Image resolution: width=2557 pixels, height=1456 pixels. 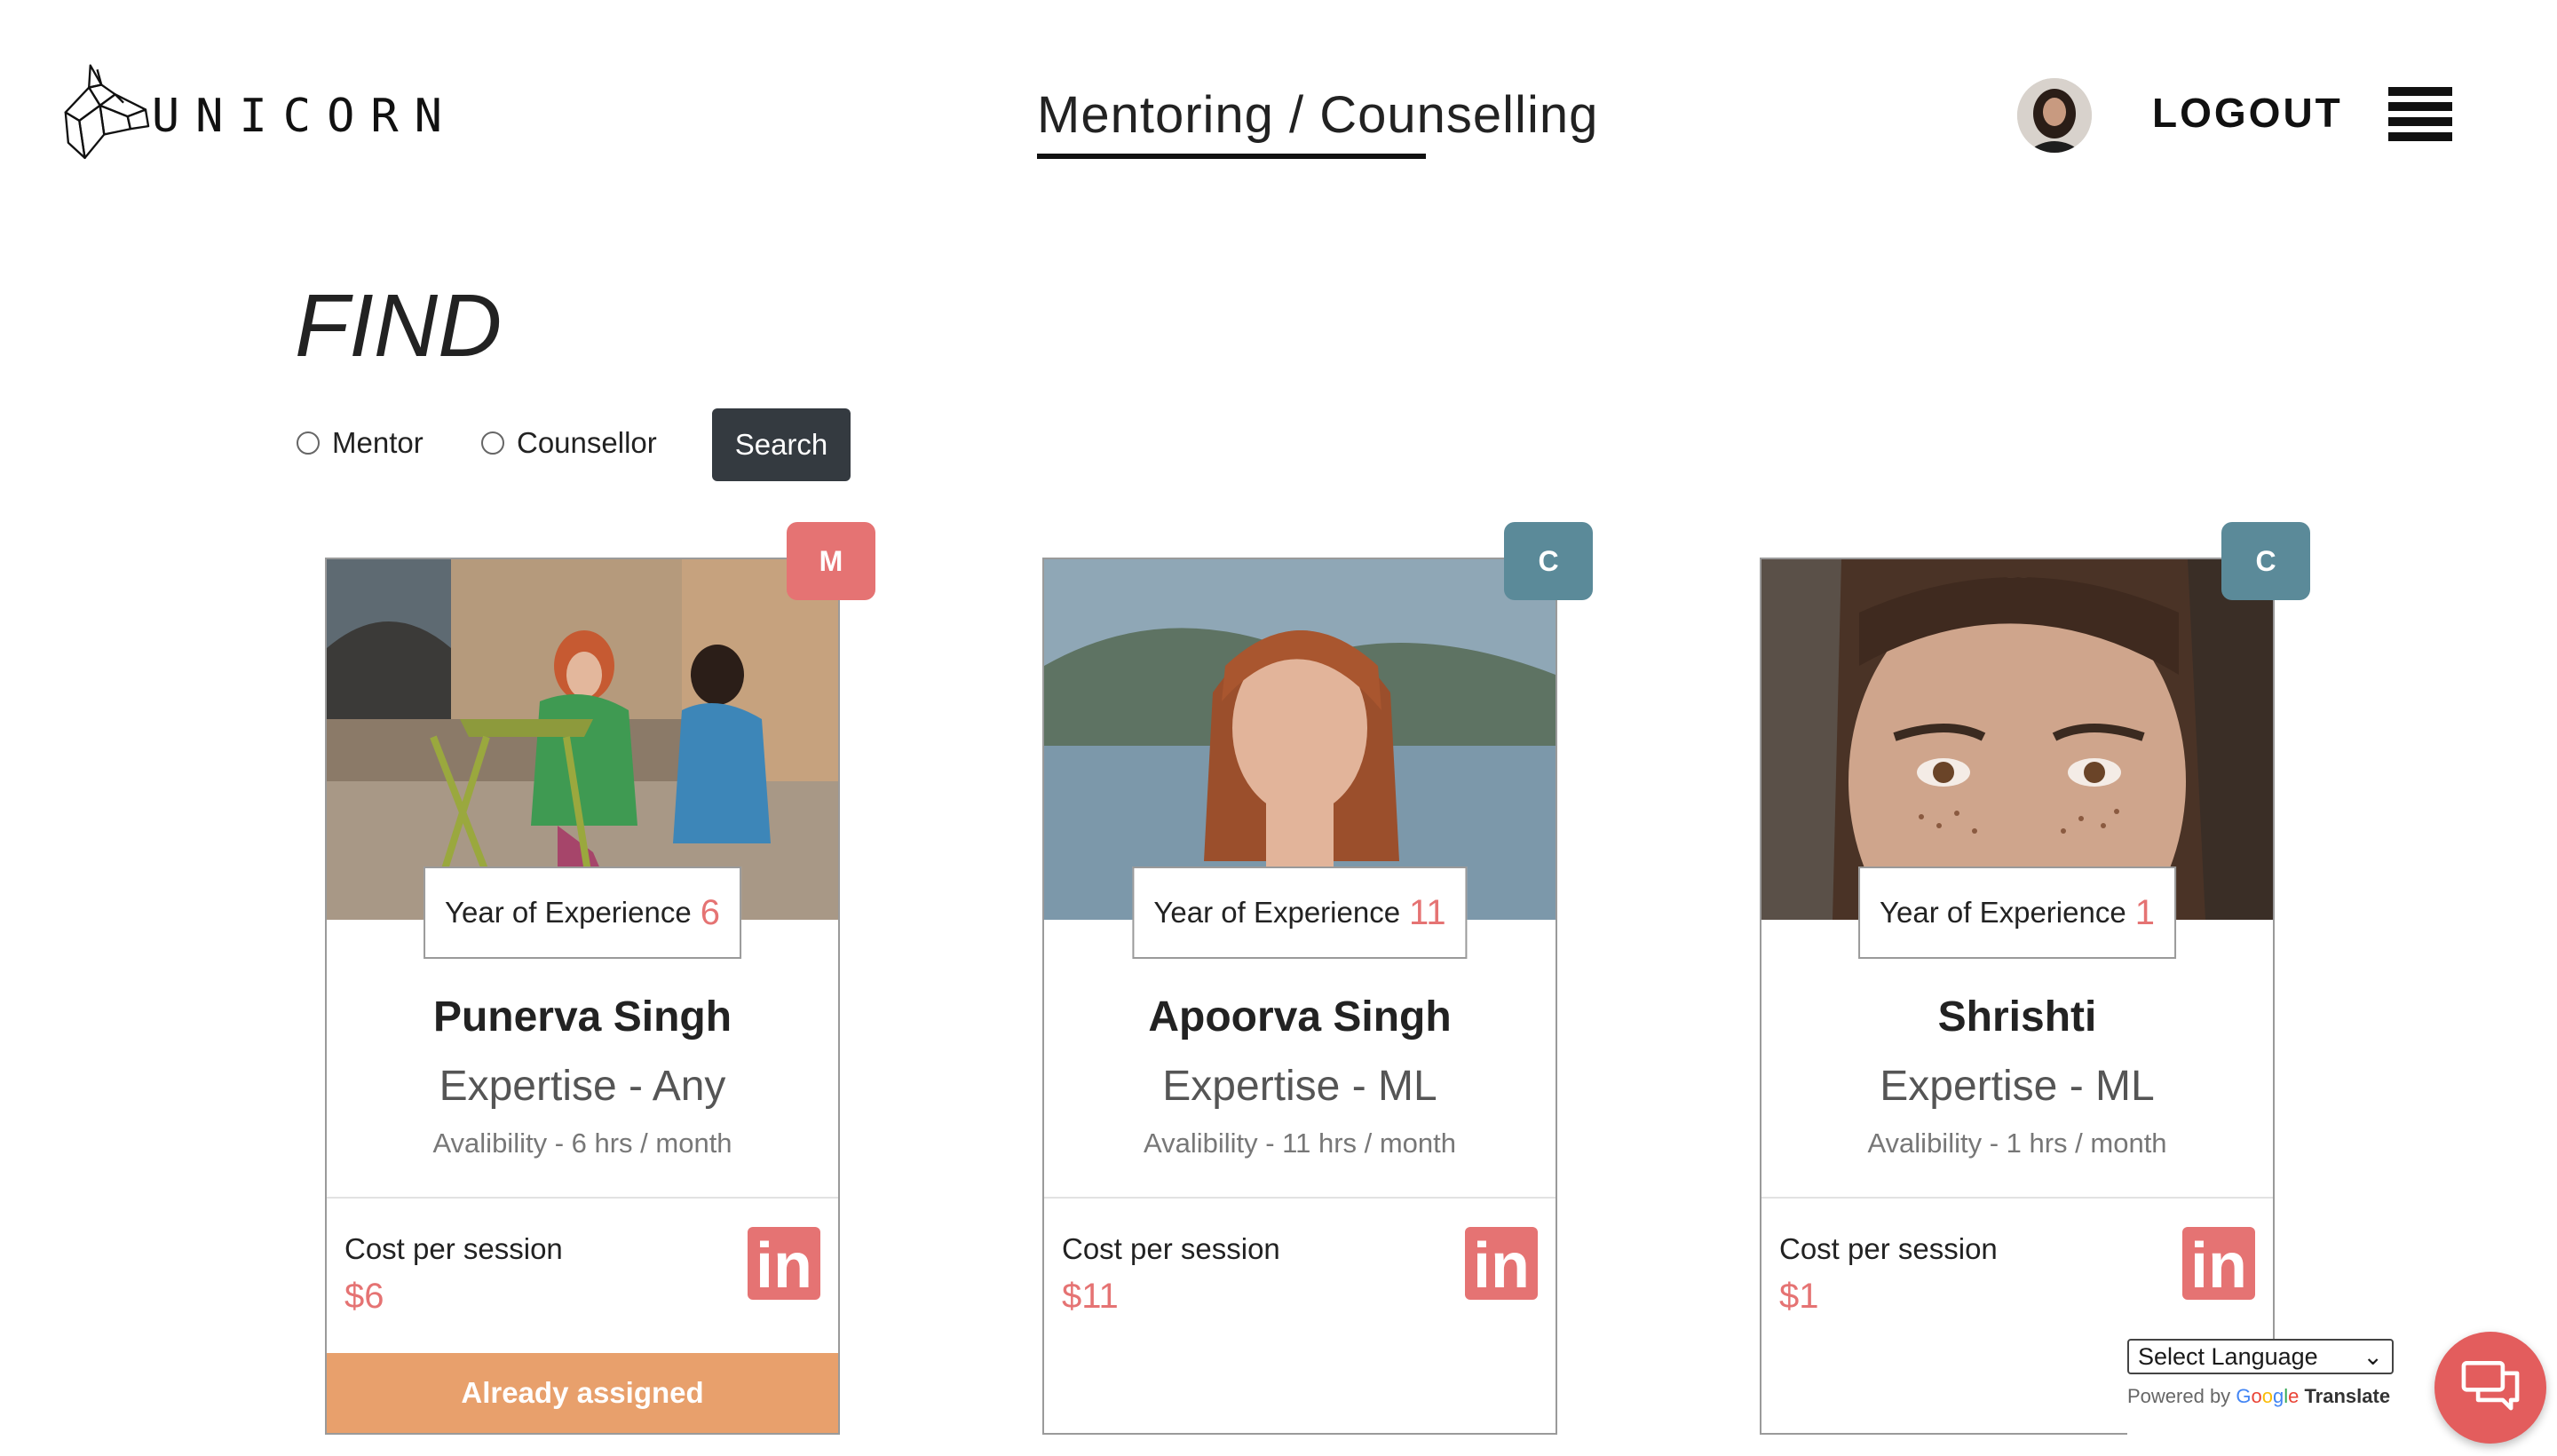 I want to click on counsellor-name: Apoorva Singh, so click(x=1300, y=1017).